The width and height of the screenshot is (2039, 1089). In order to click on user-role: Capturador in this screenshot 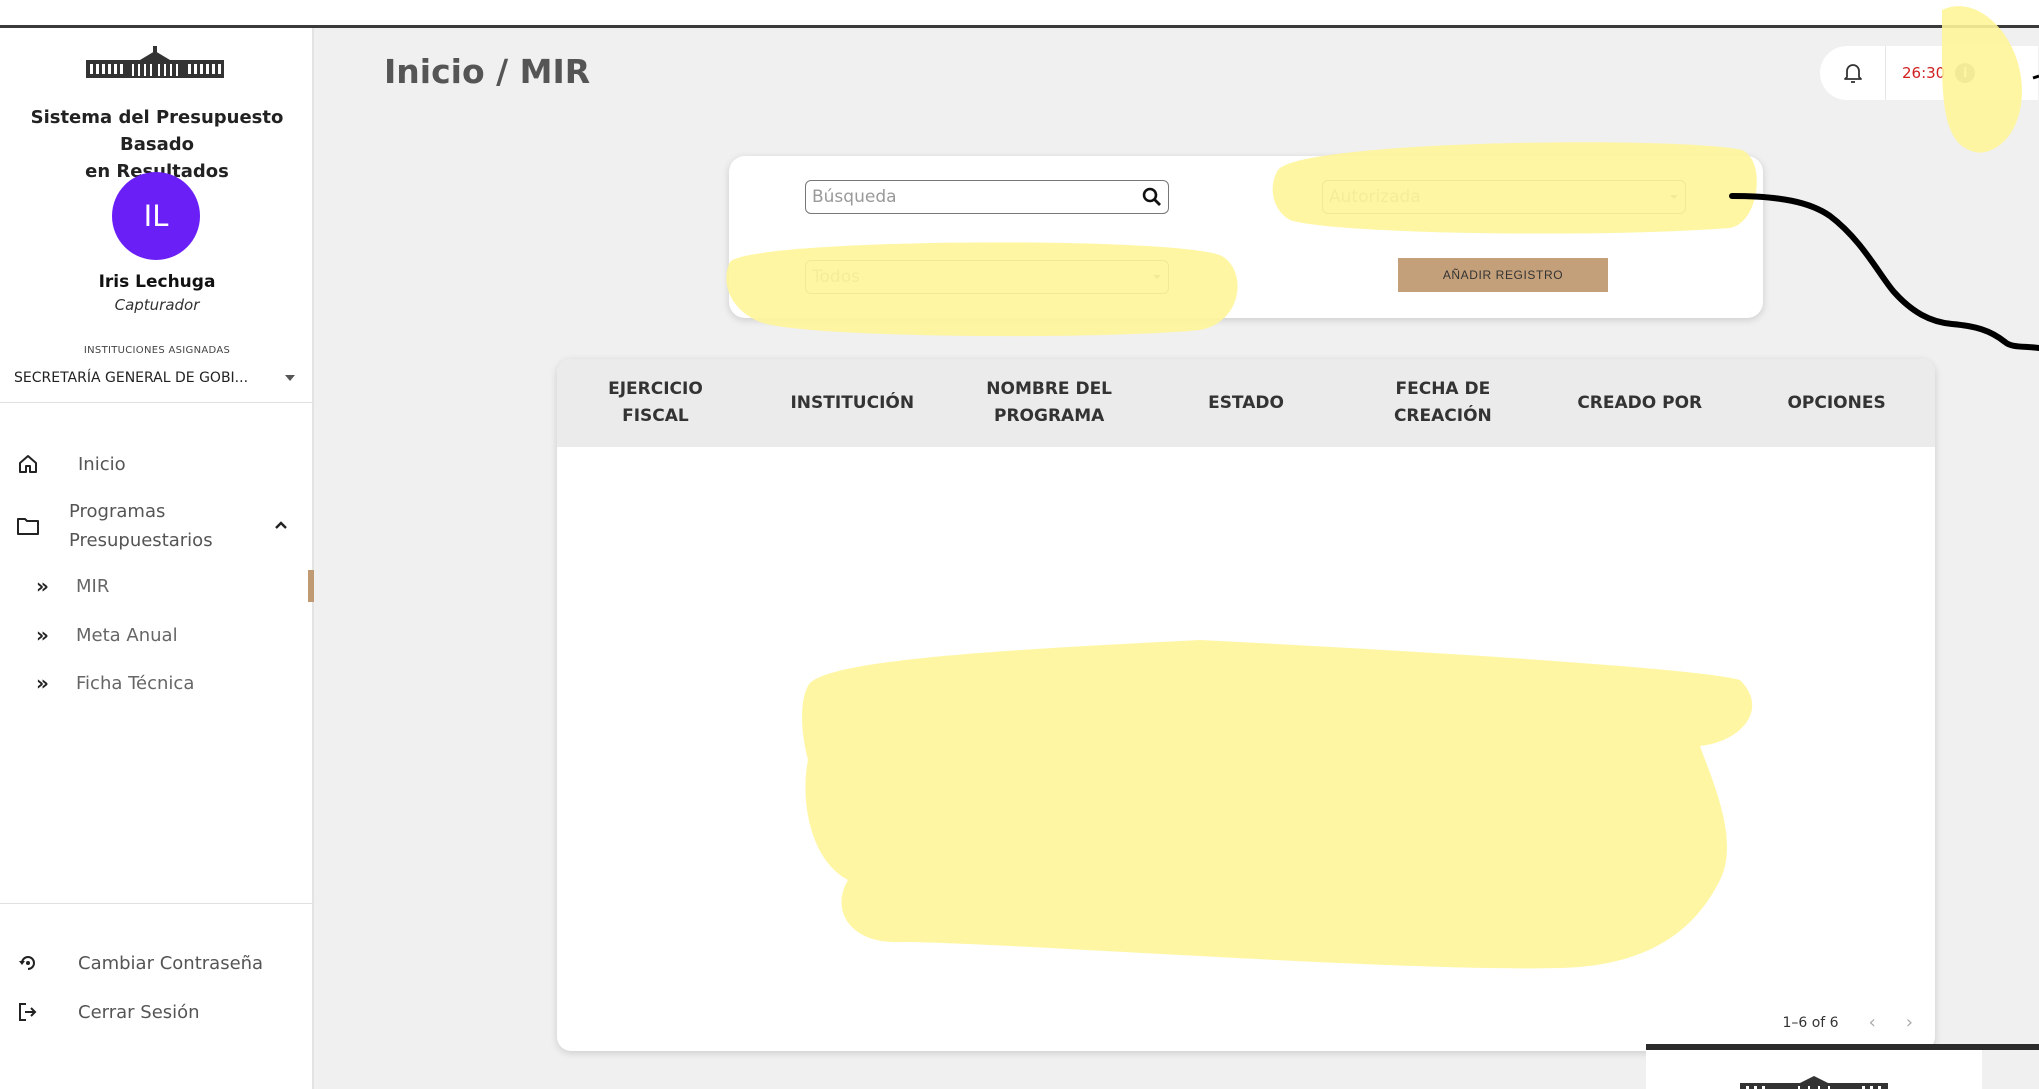, I will do `click(157, 305)`.